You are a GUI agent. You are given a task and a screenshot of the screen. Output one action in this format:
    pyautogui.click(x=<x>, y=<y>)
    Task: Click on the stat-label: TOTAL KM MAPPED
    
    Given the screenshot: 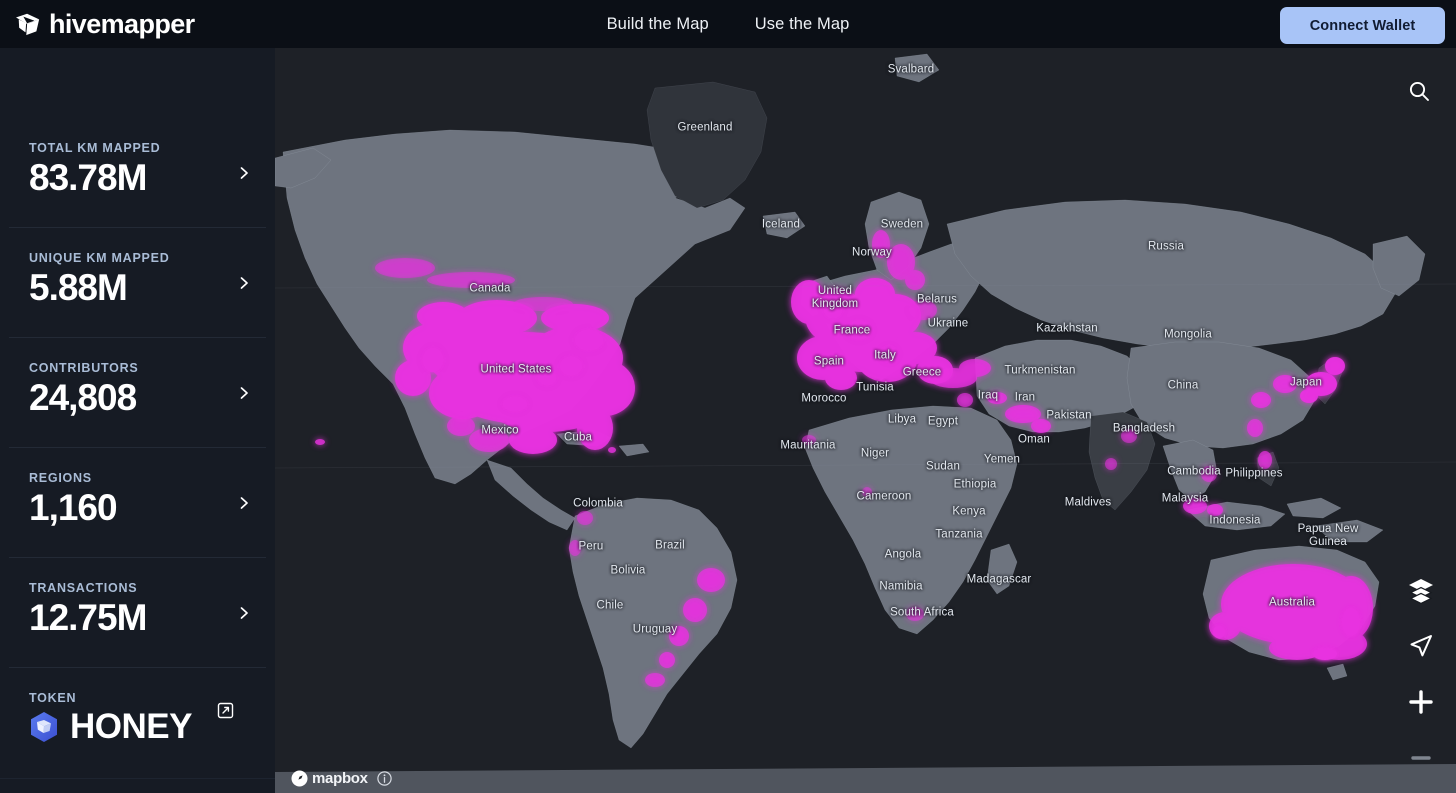 What is the action you would take?
    pyautogui.click(x=95, y=148)
    